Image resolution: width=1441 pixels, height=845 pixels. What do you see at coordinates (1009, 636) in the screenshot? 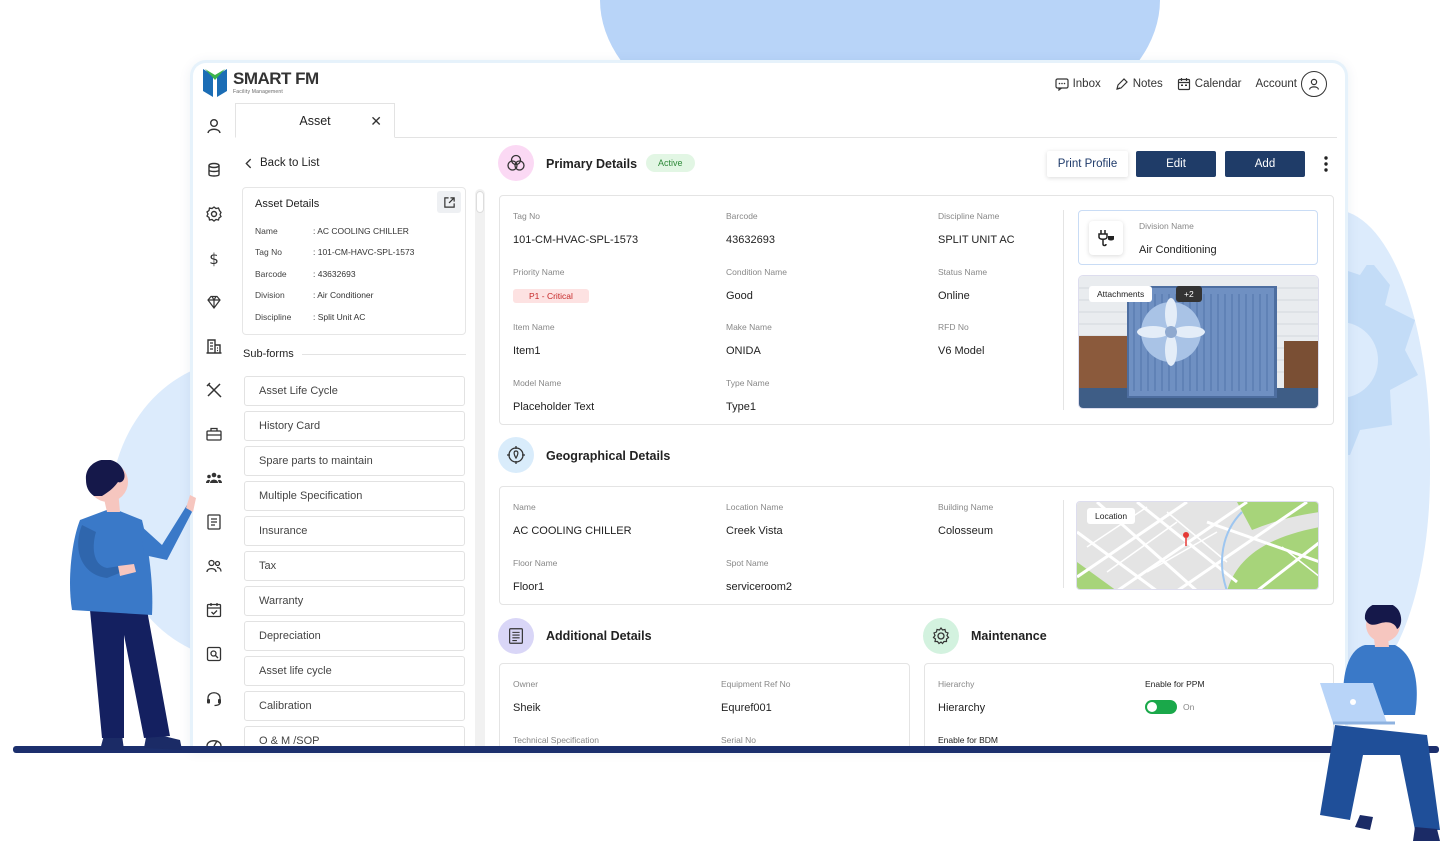
I see `maintenance-title: Maintenance` at bounding box center [1009, 636].